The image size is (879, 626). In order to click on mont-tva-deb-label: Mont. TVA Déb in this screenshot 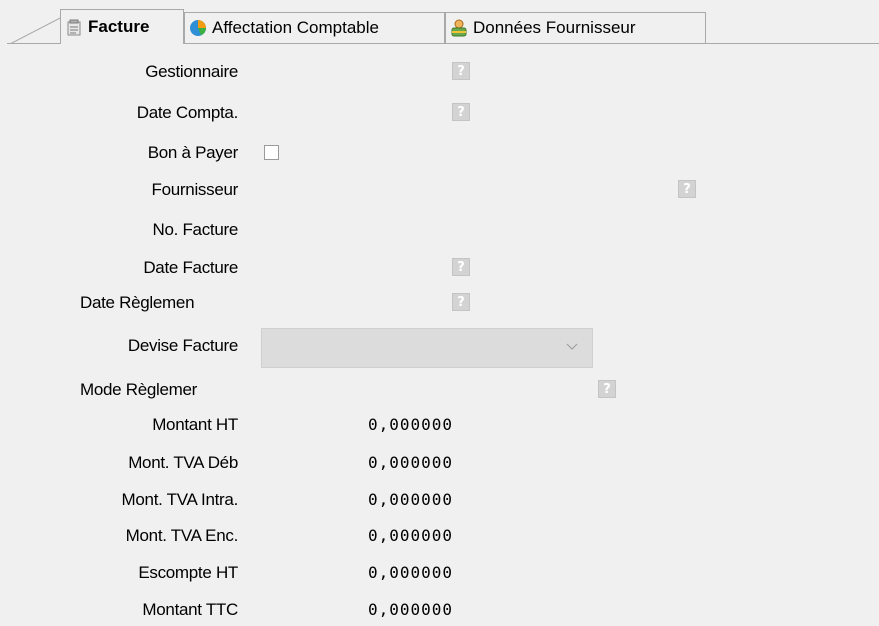, I will do `click(183, 462)`.